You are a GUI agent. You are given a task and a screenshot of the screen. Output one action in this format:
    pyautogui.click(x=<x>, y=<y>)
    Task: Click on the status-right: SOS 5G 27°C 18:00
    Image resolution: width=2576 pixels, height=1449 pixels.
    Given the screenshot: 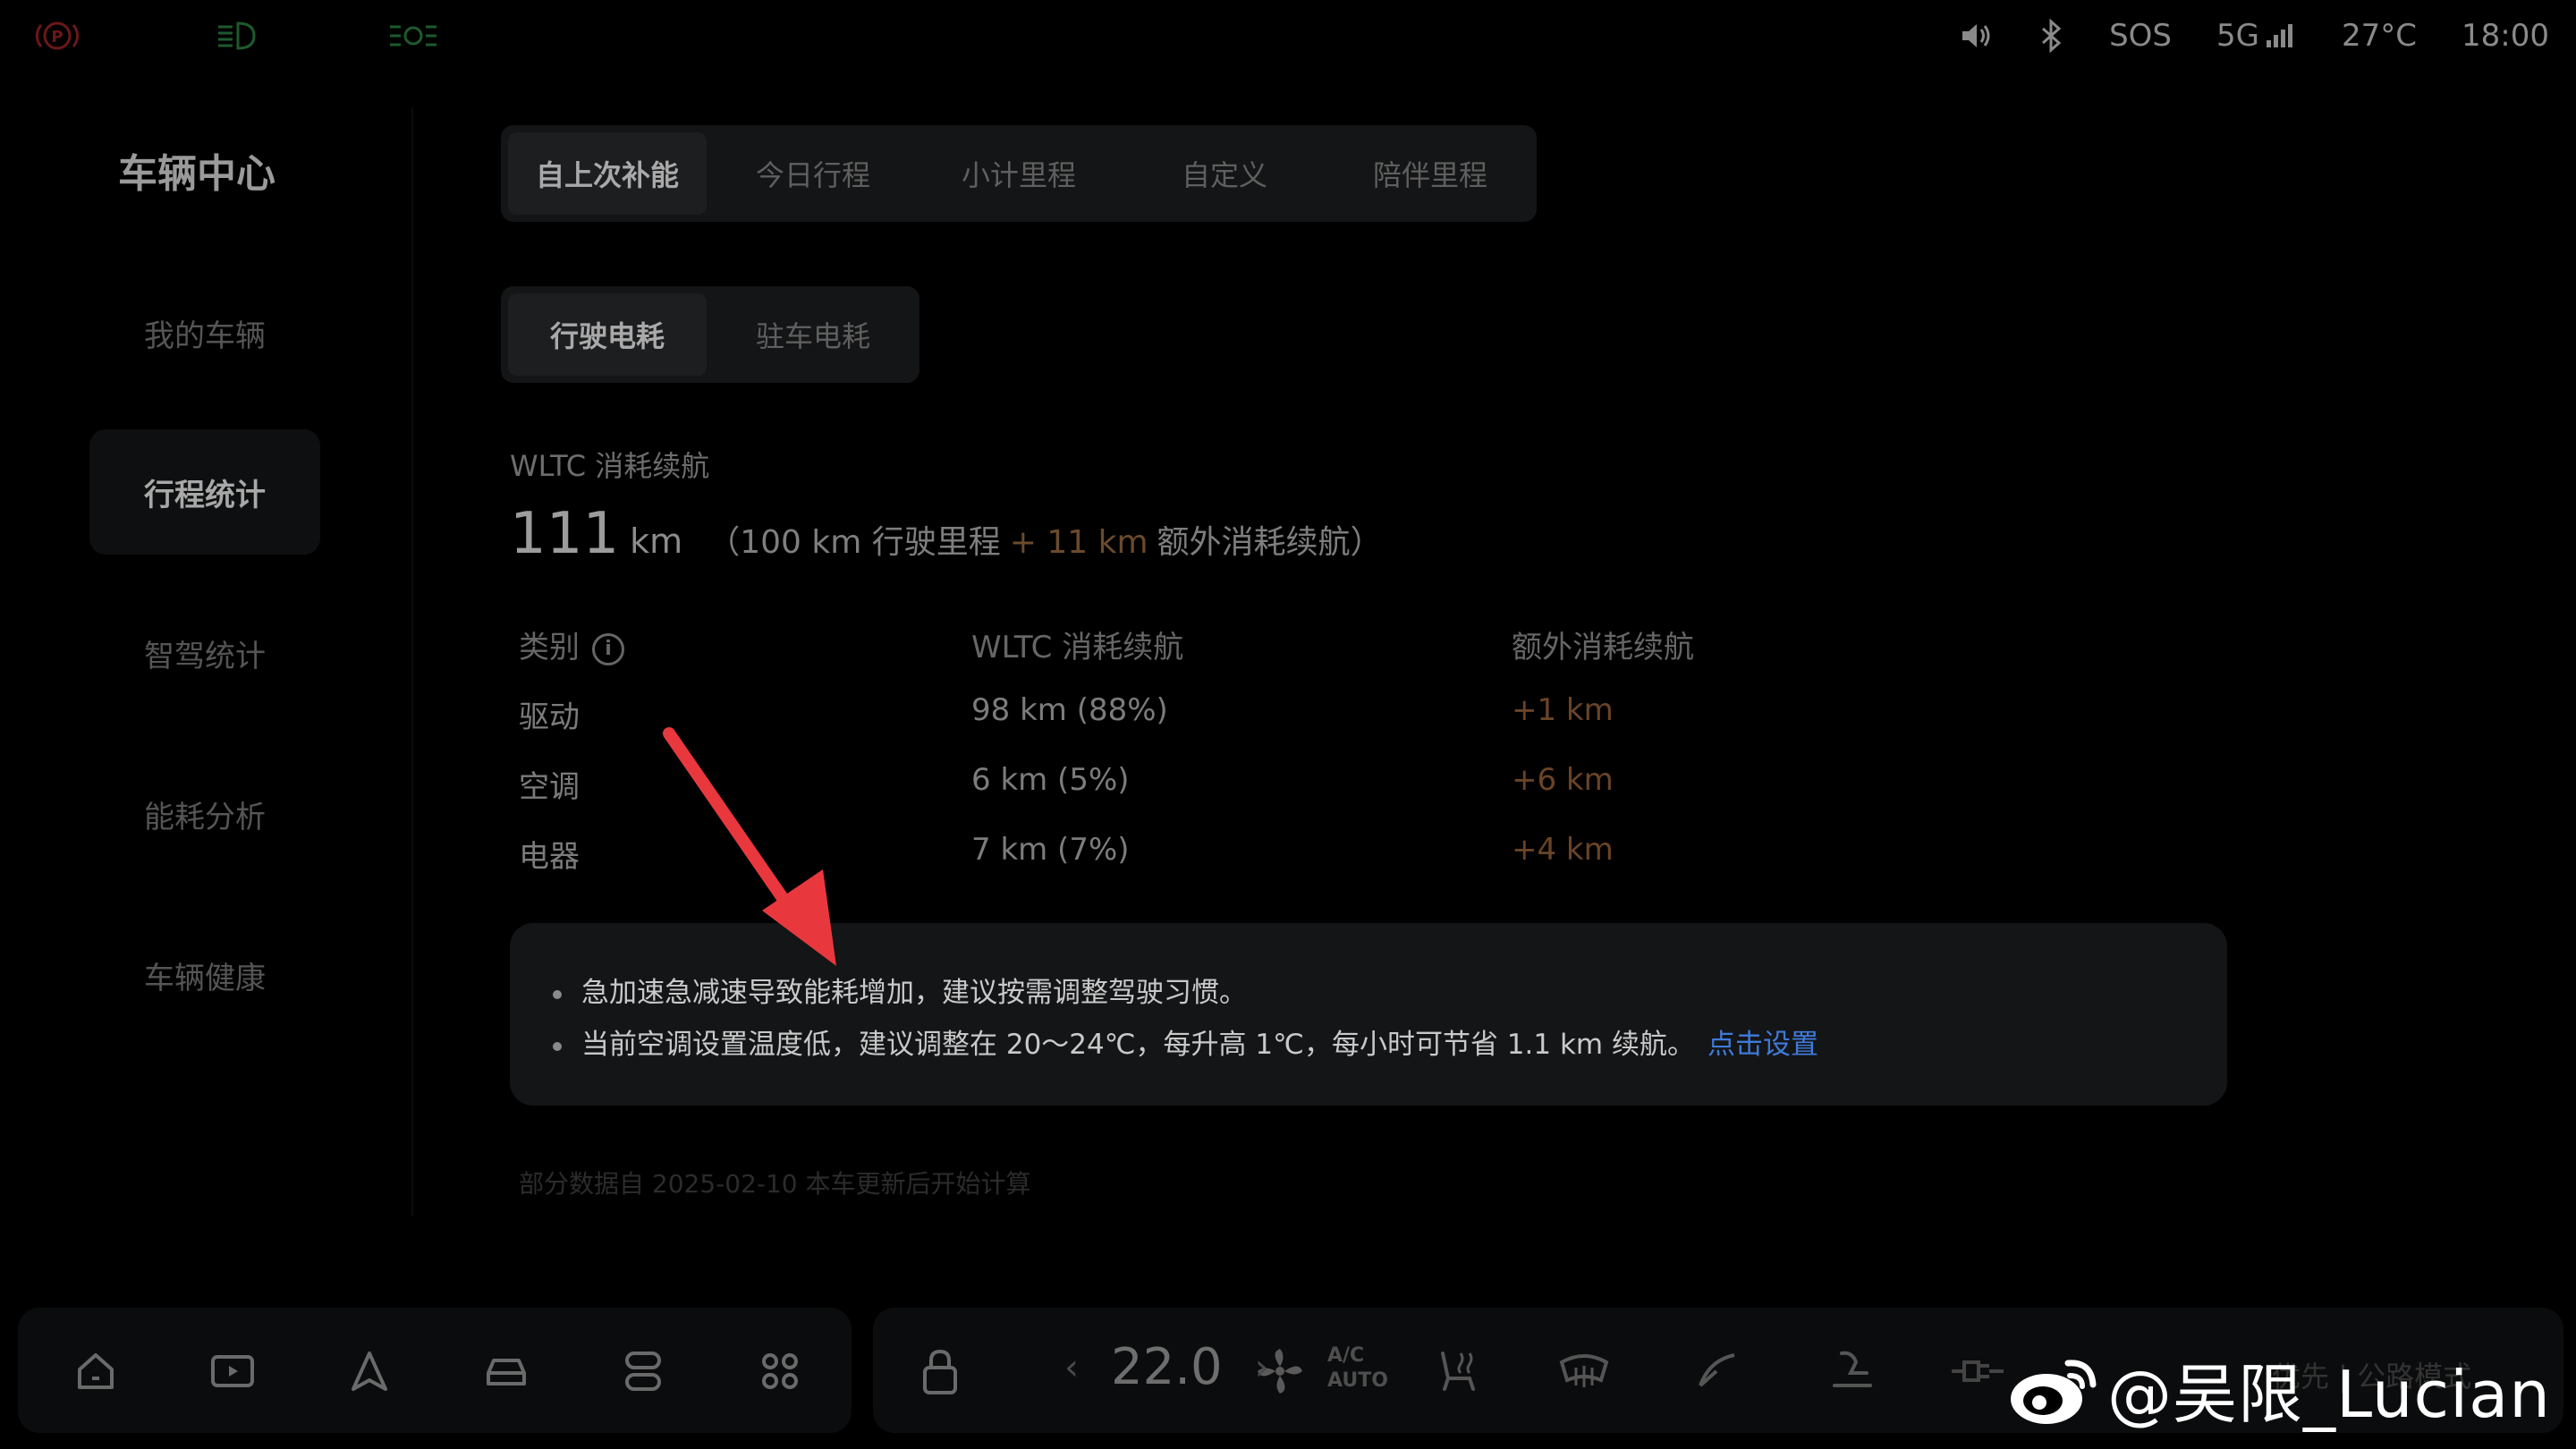 What is the action you would take?
    pyautogui.click(x=2253, y=36)
    